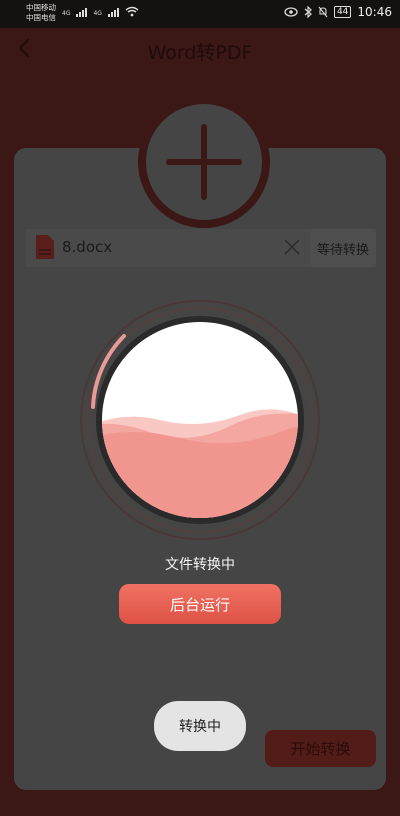 The width and height of the screenshot is (400, 816). I want to click on conversion-status: 文件转换中, so click(200, 565).